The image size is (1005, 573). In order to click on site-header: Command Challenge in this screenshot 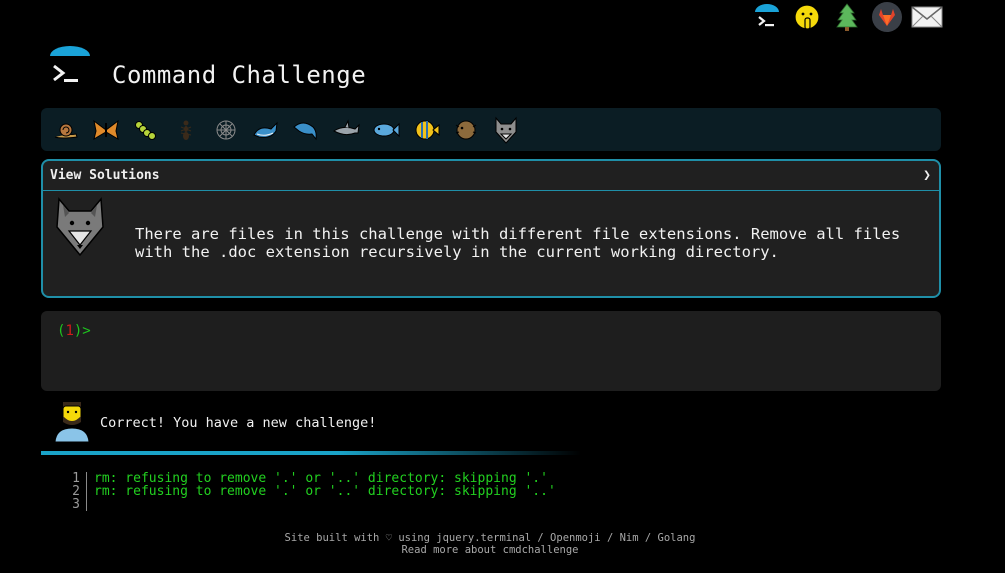, I will do `click(206, 69)`.